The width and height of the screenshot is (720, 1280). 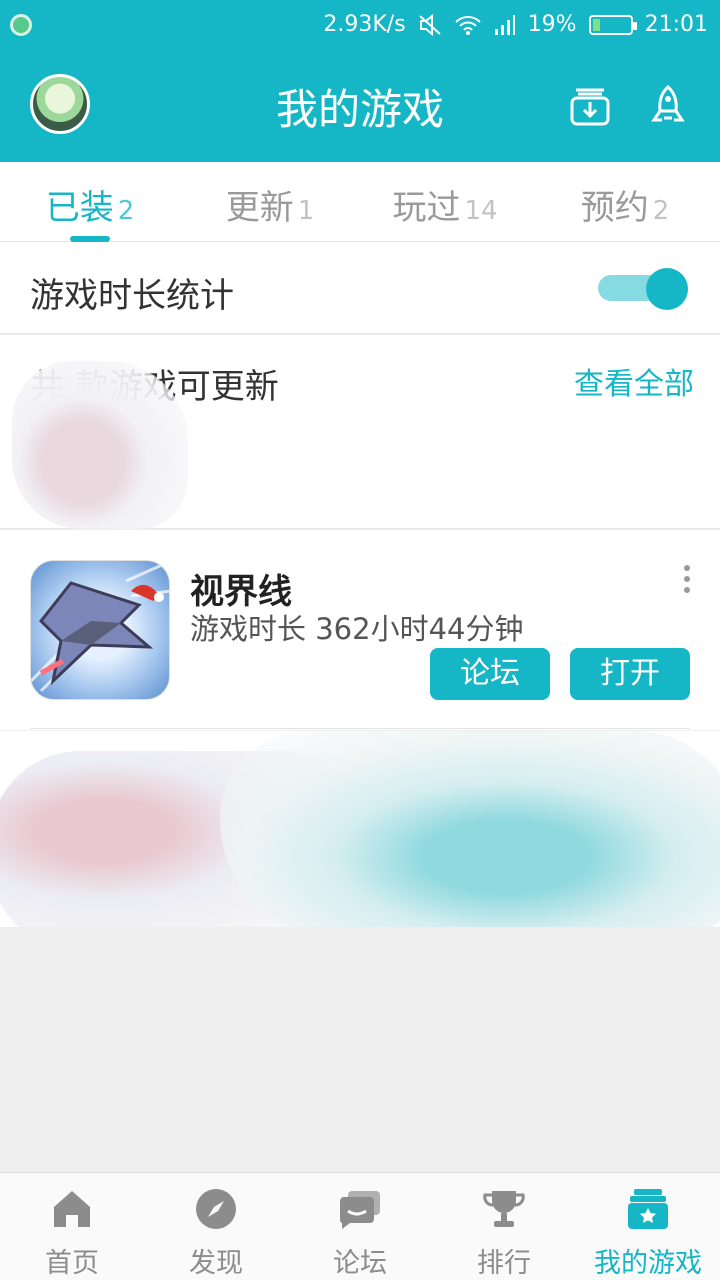 What do you see at coordinates (648, 1209) in the screenshot?
I see `my-games-icon` at bounding box center [648, 1209].